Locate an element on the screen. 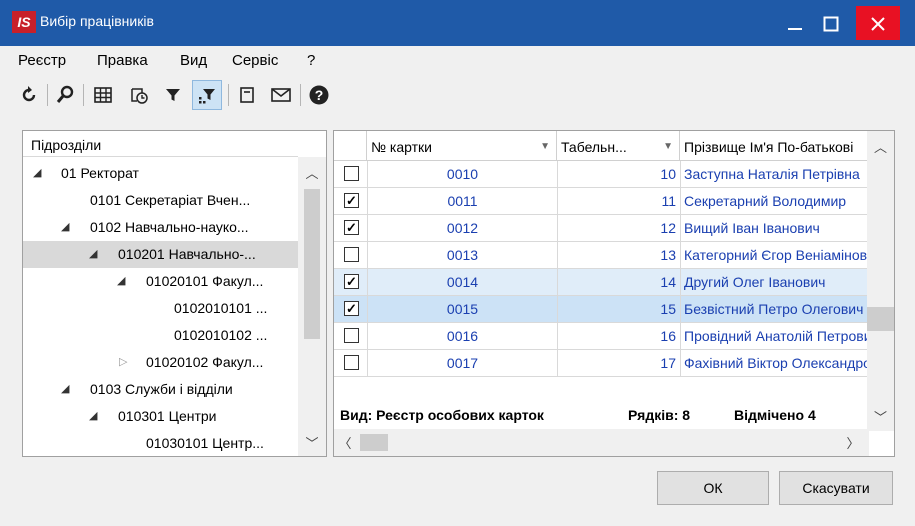 The width and height of the screenshot is (915, 526). cancel-button: Скасувати is located at coordinates (836, 488).